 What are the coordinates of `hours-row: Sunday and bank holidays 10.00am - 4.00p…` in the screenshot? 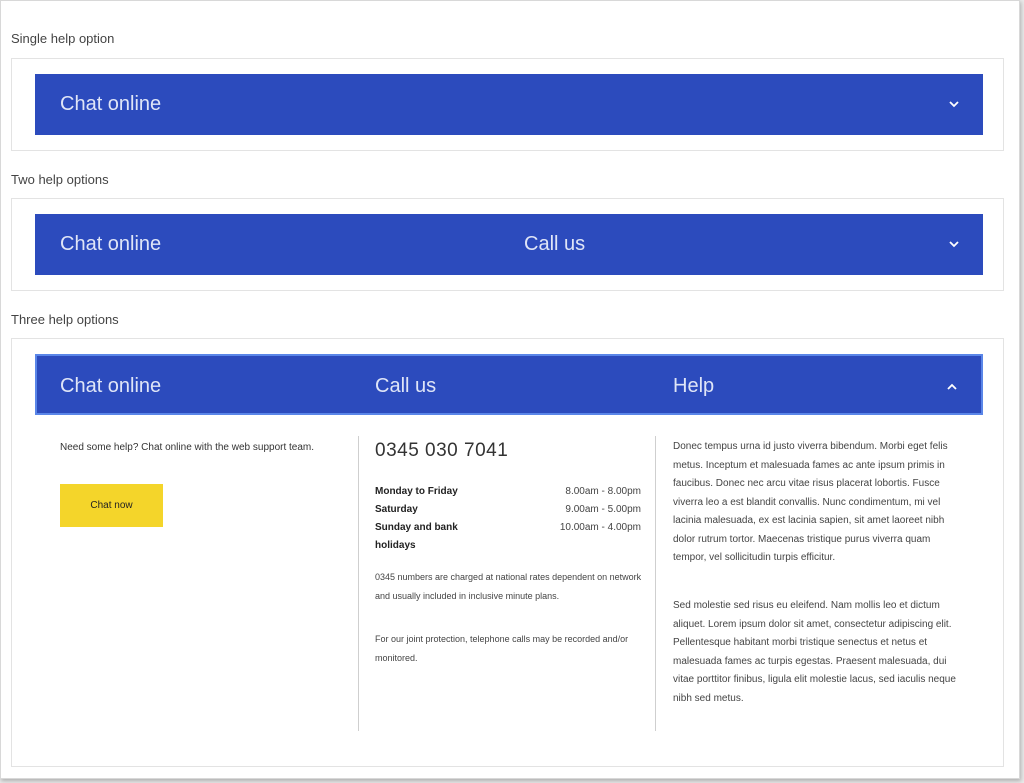 It's located at (508, 537).